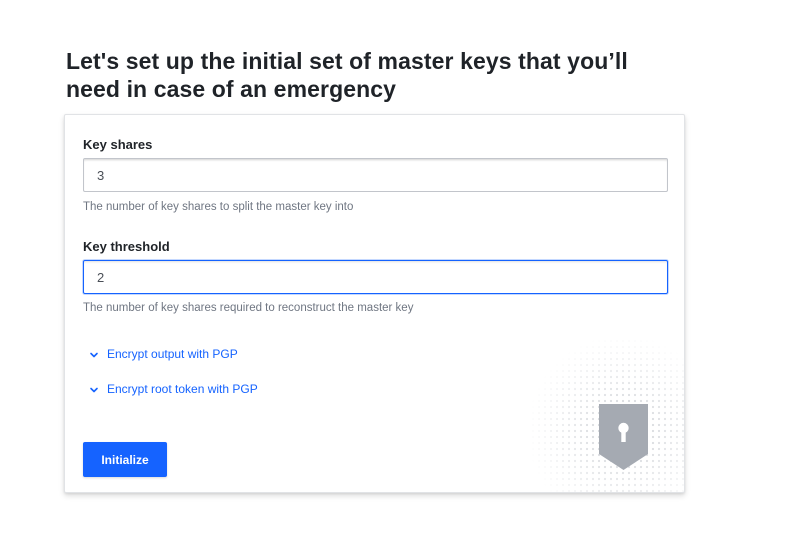 Image resolution: width=791 pixels, height=556 pixels. I want to click on shield-keyhole-icon, so click(604, 412).